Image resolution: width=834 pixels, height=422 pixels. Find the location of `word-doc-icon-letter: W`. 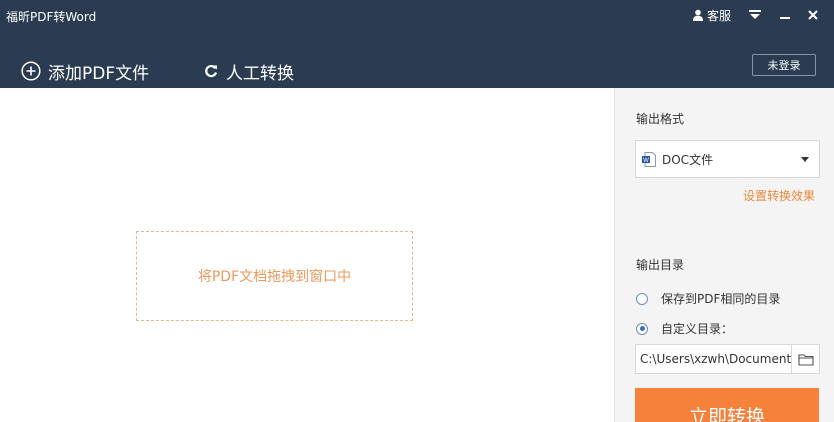

word-doc-icon-letter: W is located at coordinates (646, 161).